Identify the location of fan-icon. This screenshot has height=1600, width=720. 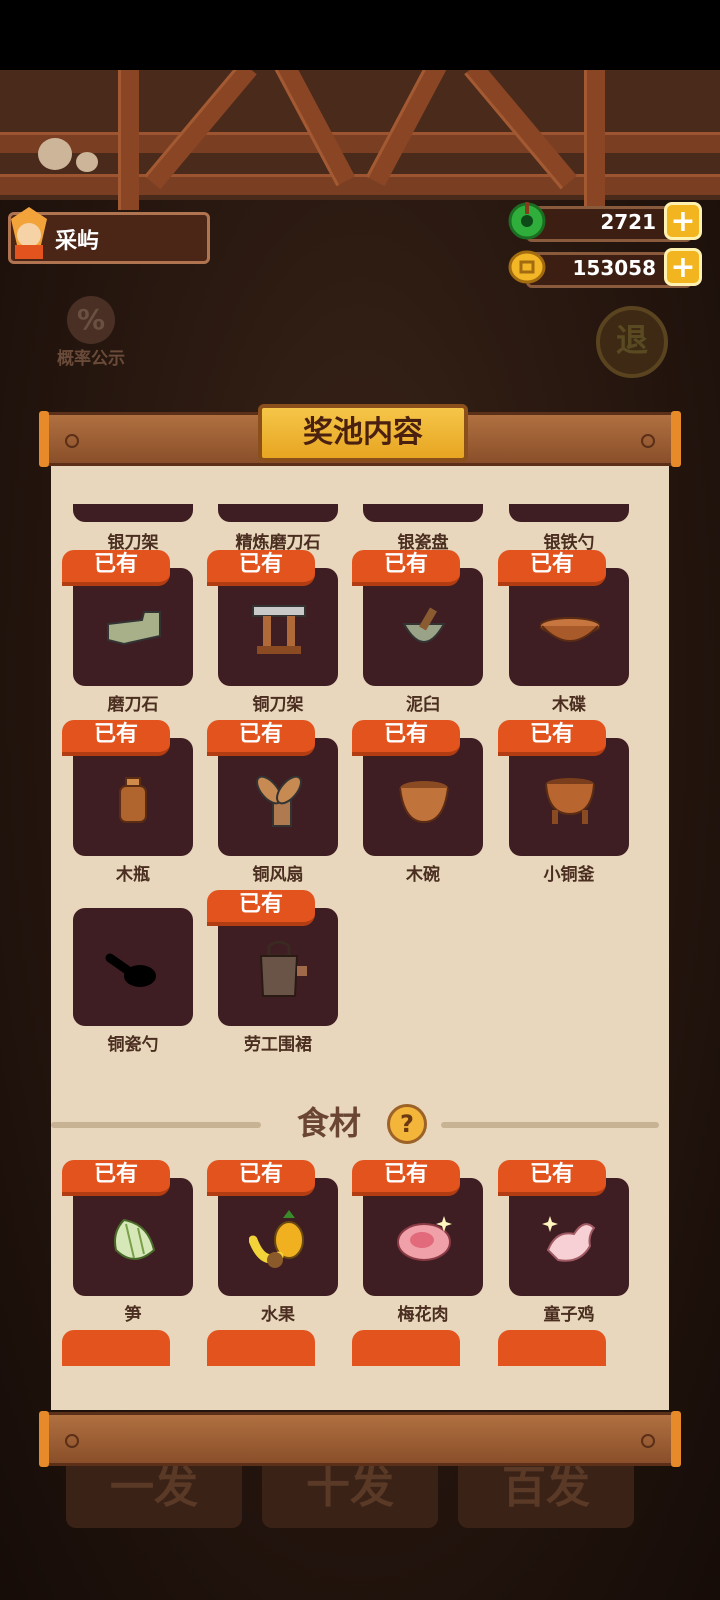
(279, 801).